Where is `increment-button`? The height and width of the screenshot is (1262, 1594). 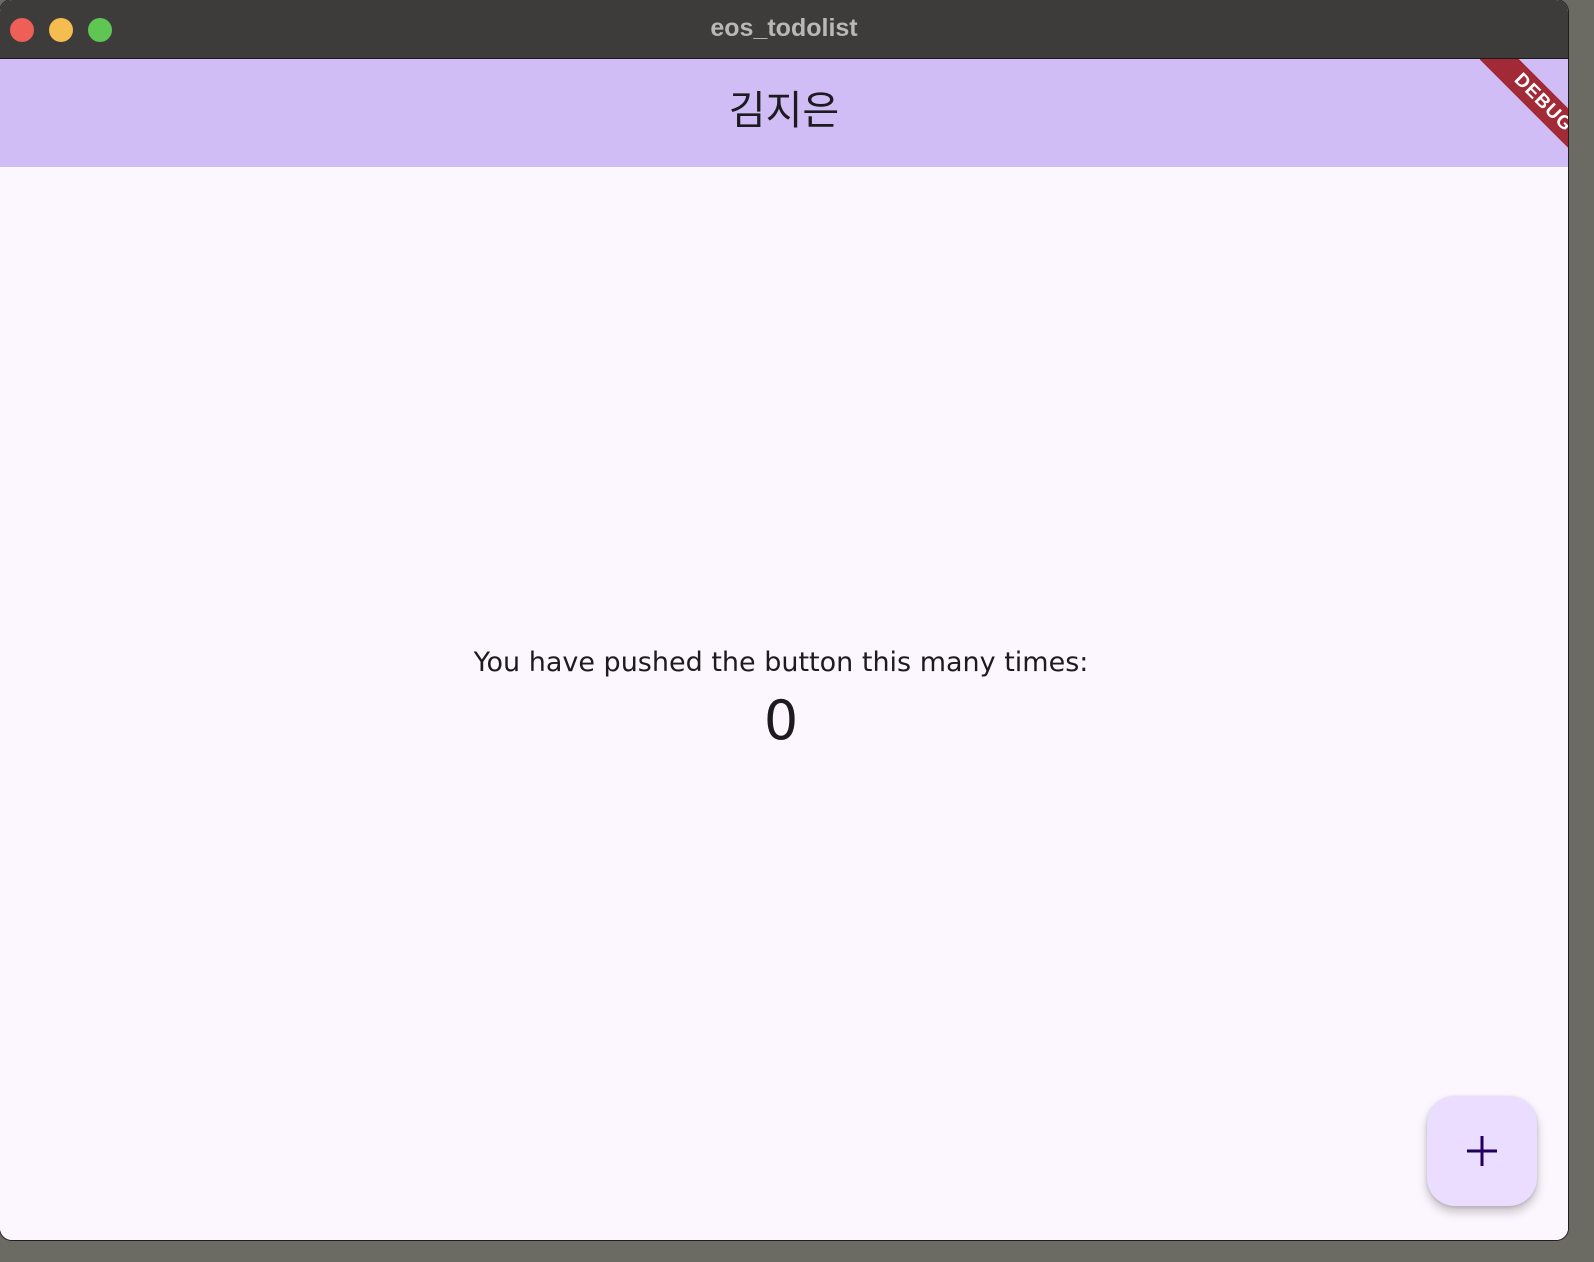
increment-button is located at coordinates (1482, 1151).